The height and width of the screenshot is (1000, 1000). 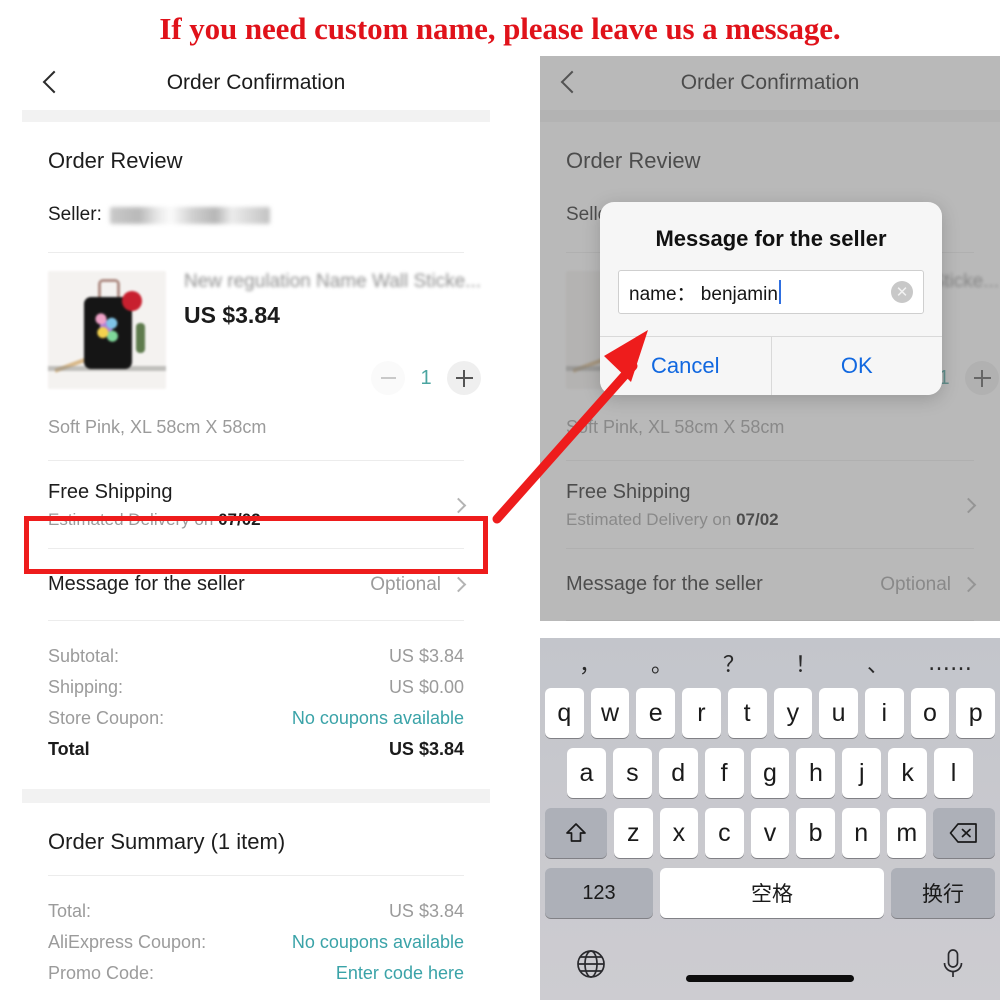 I want to click on key-p: p, so click(x=976, y=713).